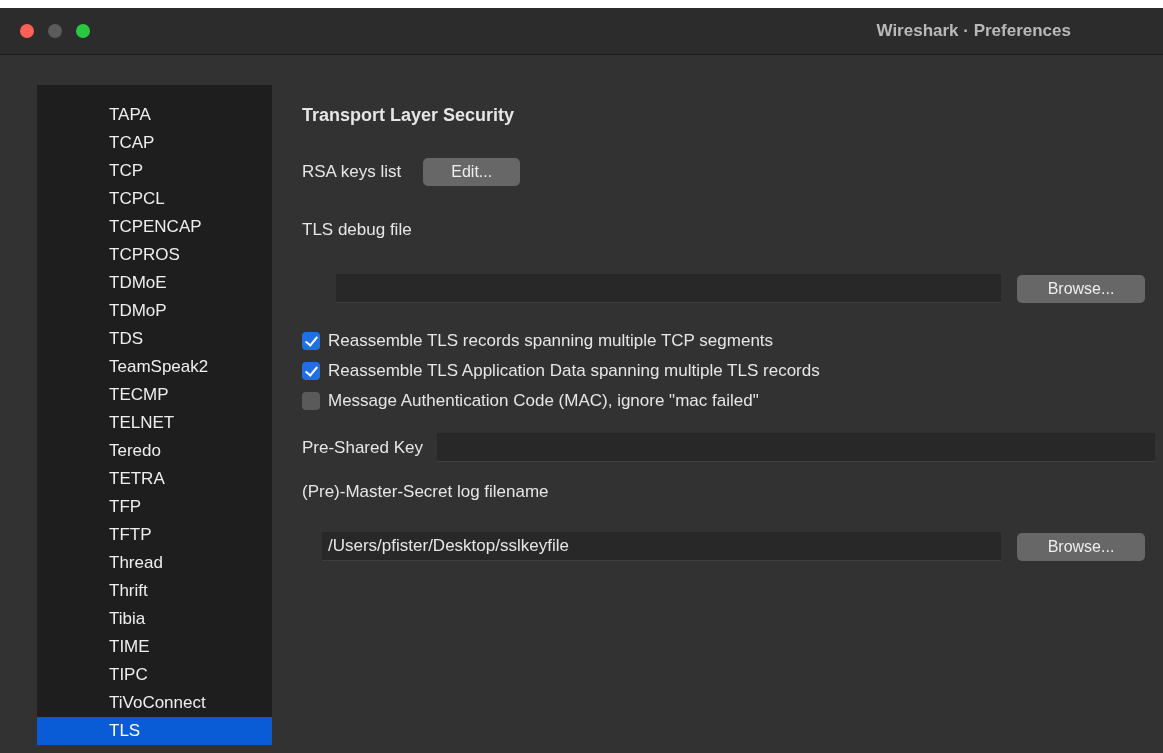 This screenshot has height=753, width=1163. I want to click on option-label: Reassemble TLS Application Data spanning multiple TLS records, so click(574, 371).